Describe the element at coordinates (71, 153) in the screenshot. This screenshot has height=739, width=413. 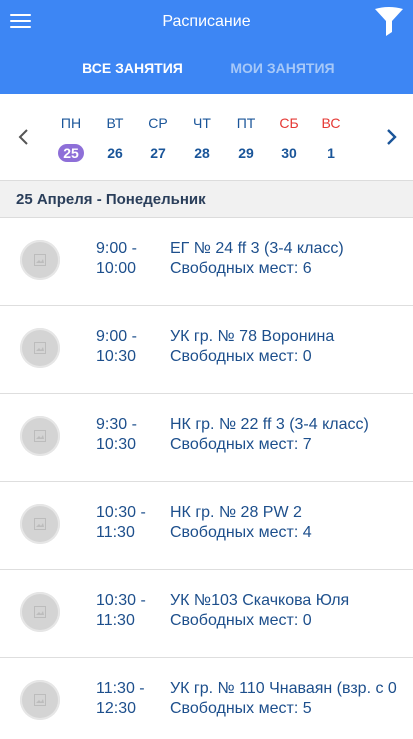
I see `day-number: 25` at that location.